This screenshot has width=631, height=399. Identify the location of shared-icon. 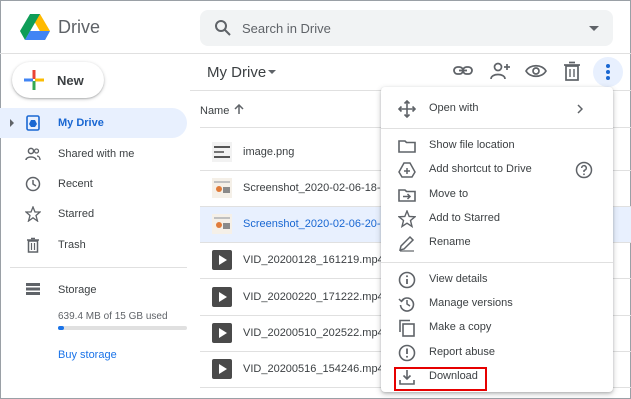
(33, 154).